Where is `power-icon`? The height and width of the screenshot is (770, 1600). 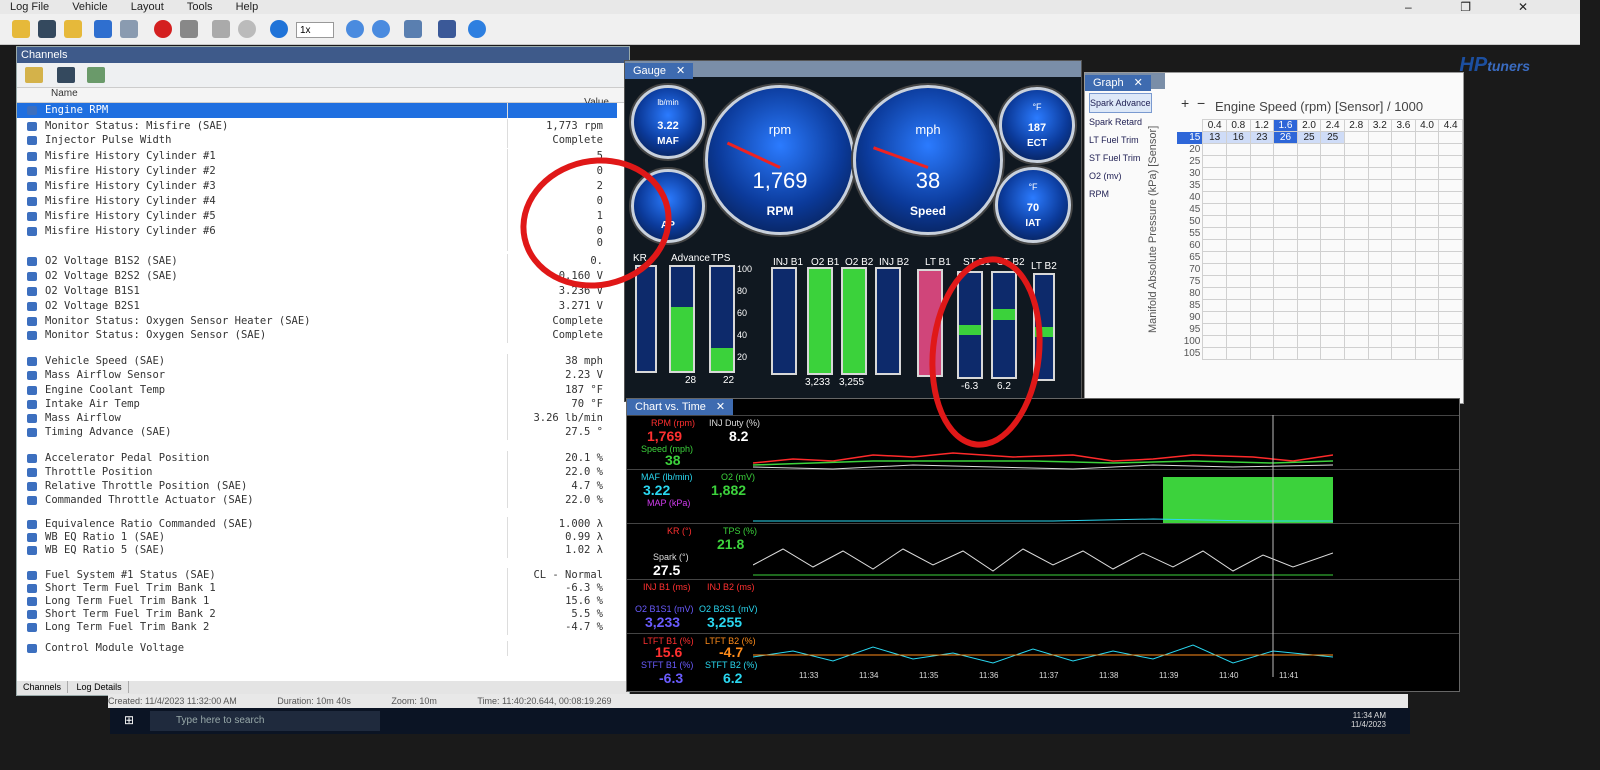 power-icon is located at coordinates (247, 29).